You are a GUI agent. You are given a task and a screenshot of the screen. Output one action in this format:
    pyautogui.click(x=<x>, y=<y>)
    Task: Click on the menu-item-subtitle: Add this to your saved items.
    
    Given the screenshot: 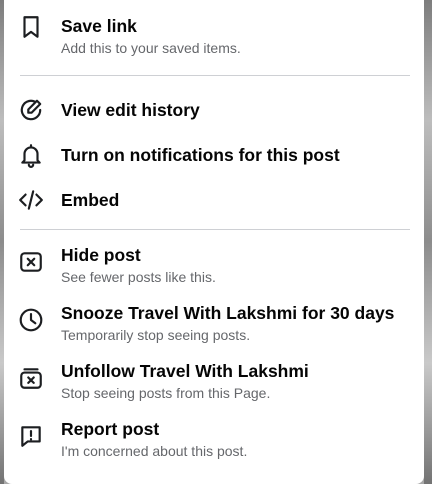 What is the action you would take?
    pyautogui.click(x=151, y=48)
    